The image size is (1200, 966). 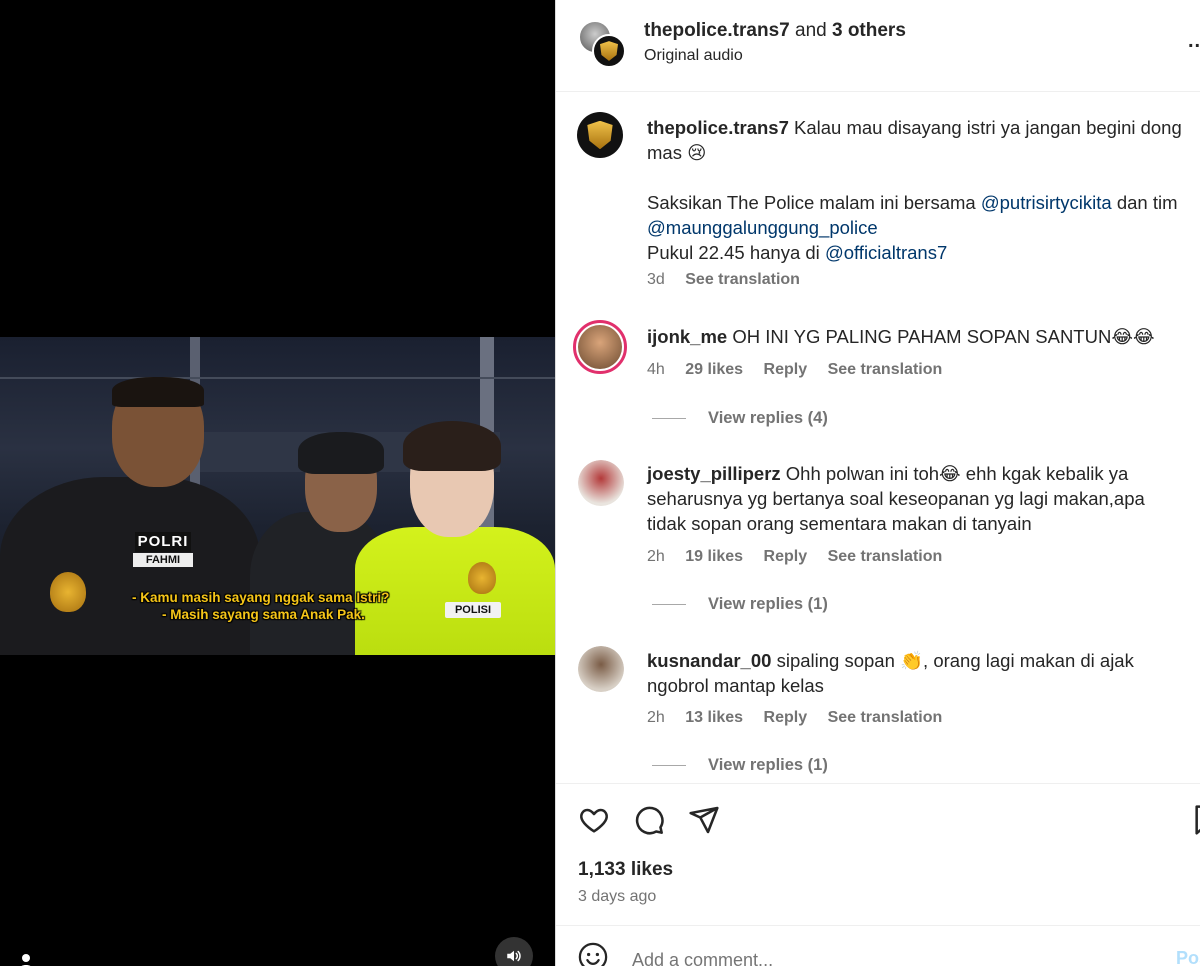 What do you see at coordinates (869, 30) in the screenshot?
I see `others-link: 3 others` at bounding box center [869, 30].